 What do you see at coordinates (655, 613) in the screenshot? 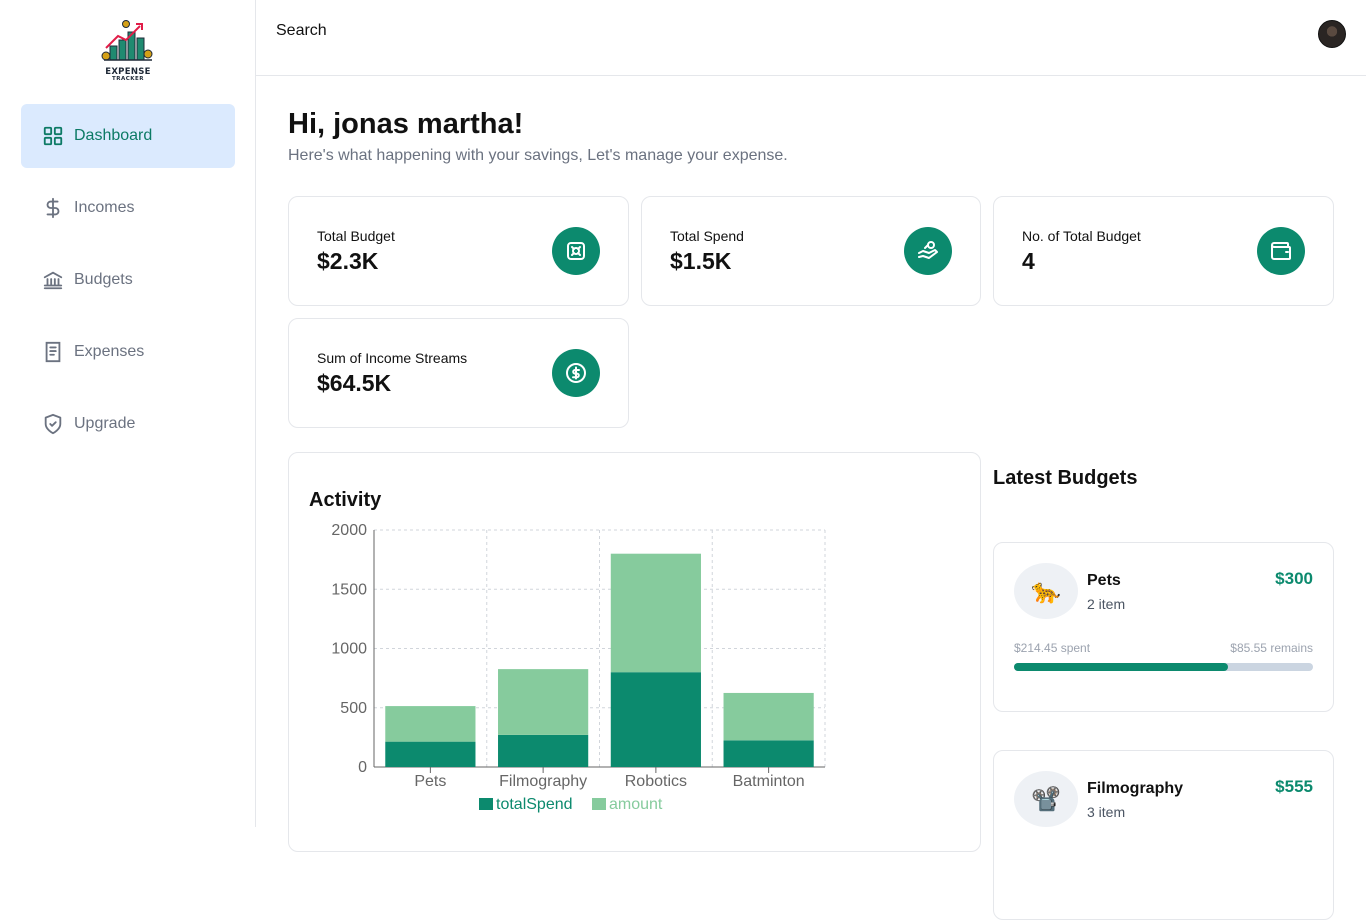
I see `bar-amount-robotics` at bounding box center [655, 613].